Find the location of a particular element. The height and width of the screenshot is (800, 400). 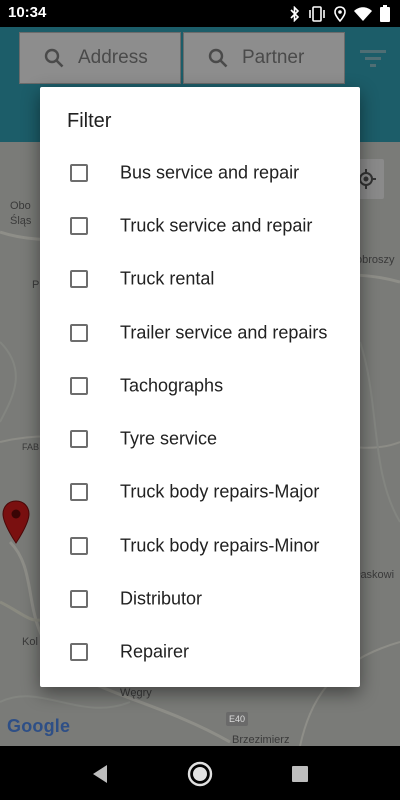

filter-option: Truck rental is located at coordinates (200, 279).